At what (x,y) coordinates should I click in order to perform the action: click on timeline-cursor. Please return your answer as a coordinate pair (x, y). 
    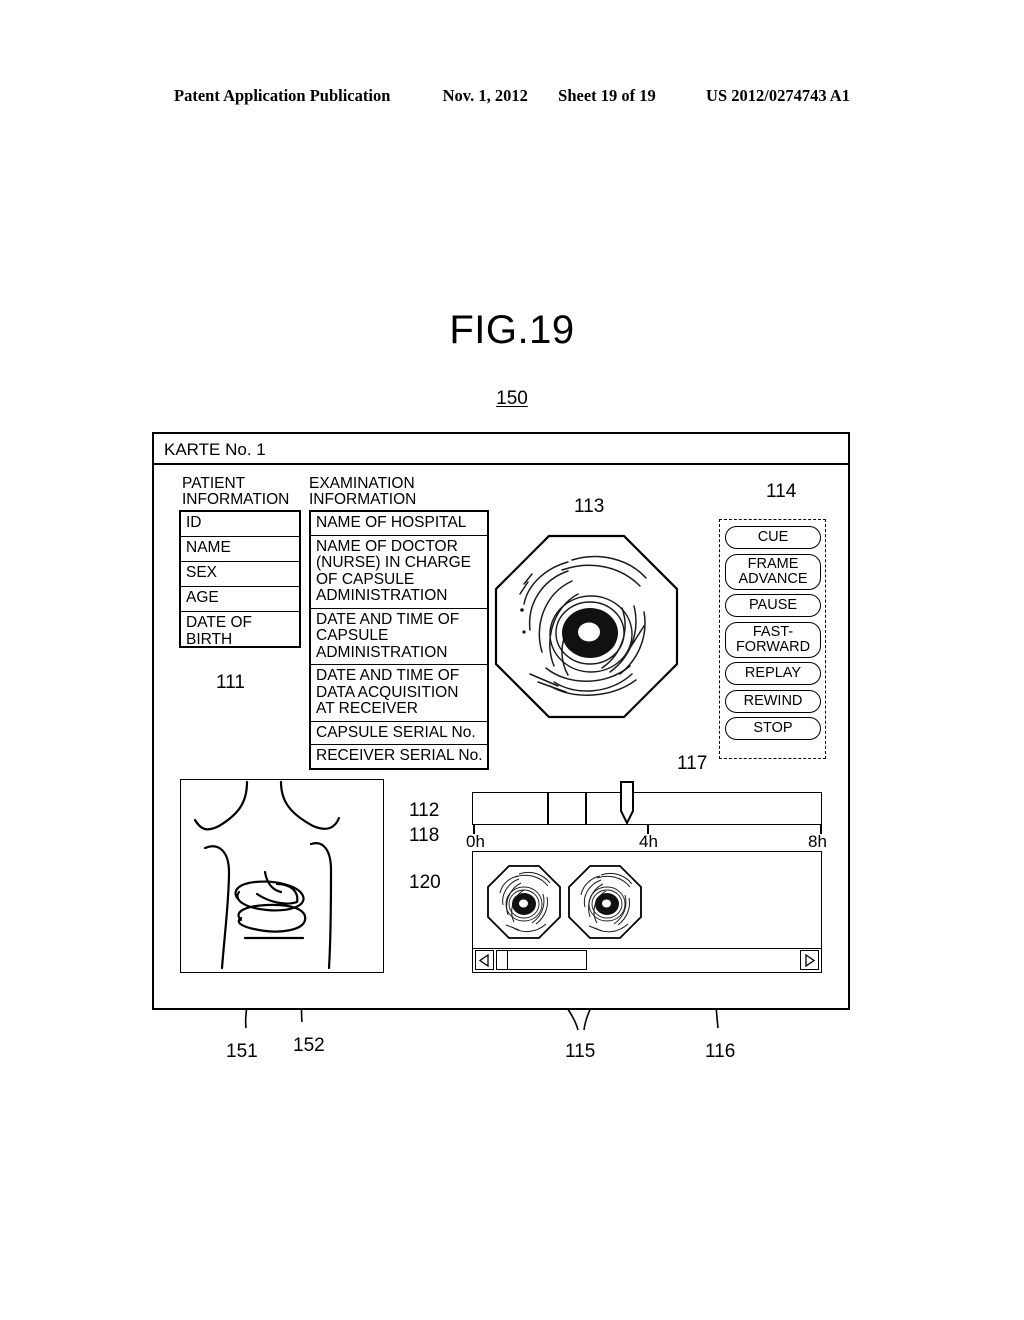
    Looking at the image, I should click on (627, 805).